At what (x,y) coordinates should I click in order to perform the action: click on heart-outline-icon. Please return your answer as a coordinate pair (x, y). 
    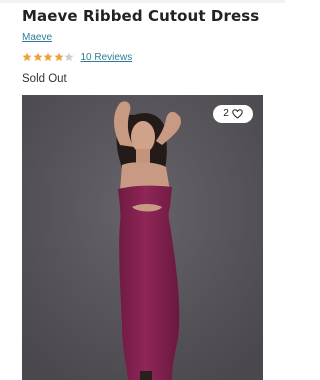
    Looking at the image, I should click on (237, 114).